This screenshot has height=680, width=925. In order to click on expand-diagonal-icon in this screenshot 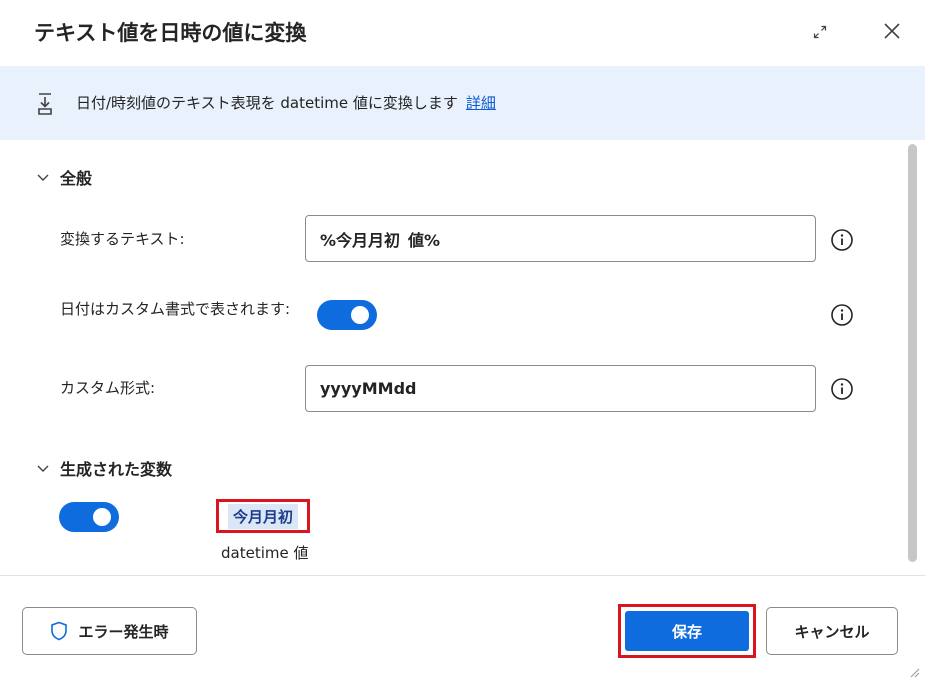, I will do `click(820, 32)`.